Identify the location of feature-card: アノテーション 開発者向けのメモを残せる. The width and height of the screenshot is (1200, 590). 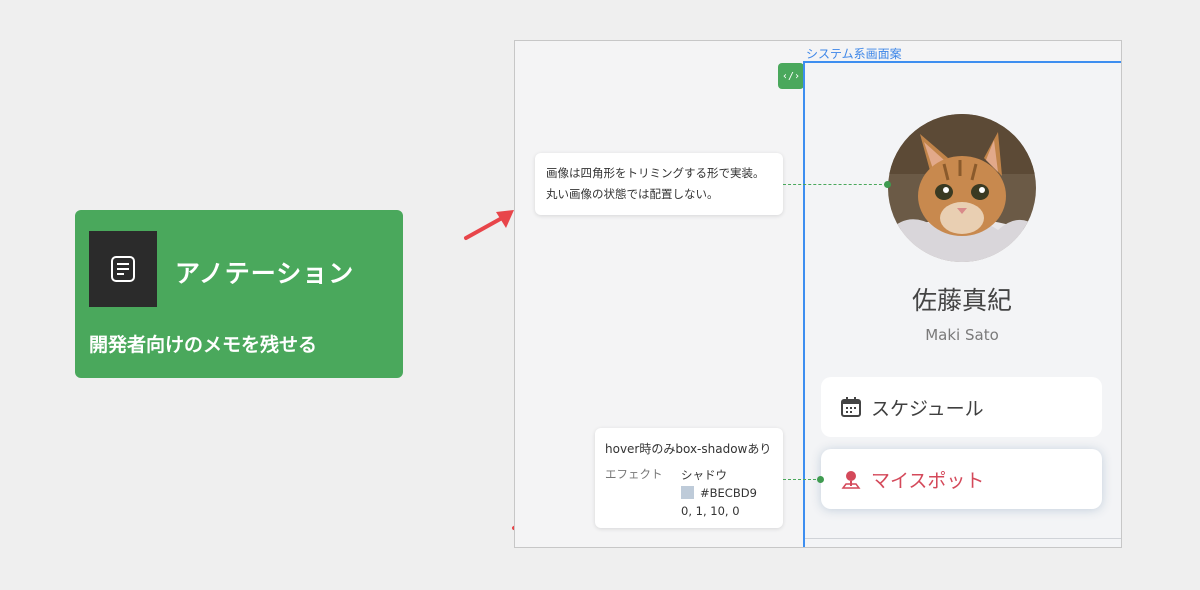
(239, 294).